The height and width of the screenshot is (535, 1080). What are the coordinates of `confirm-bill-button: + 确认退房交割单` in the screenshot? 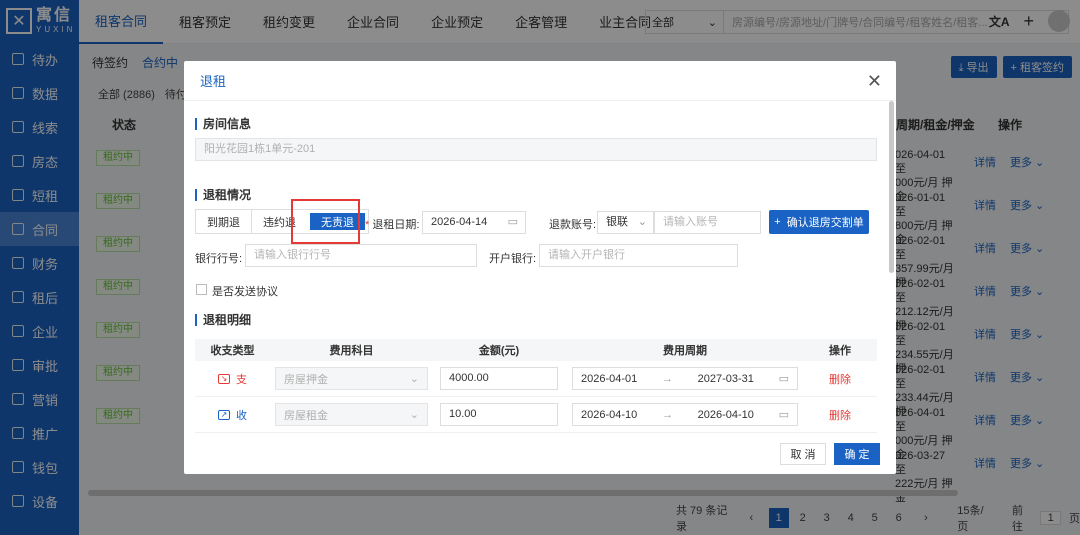 It's located at (819, 222).